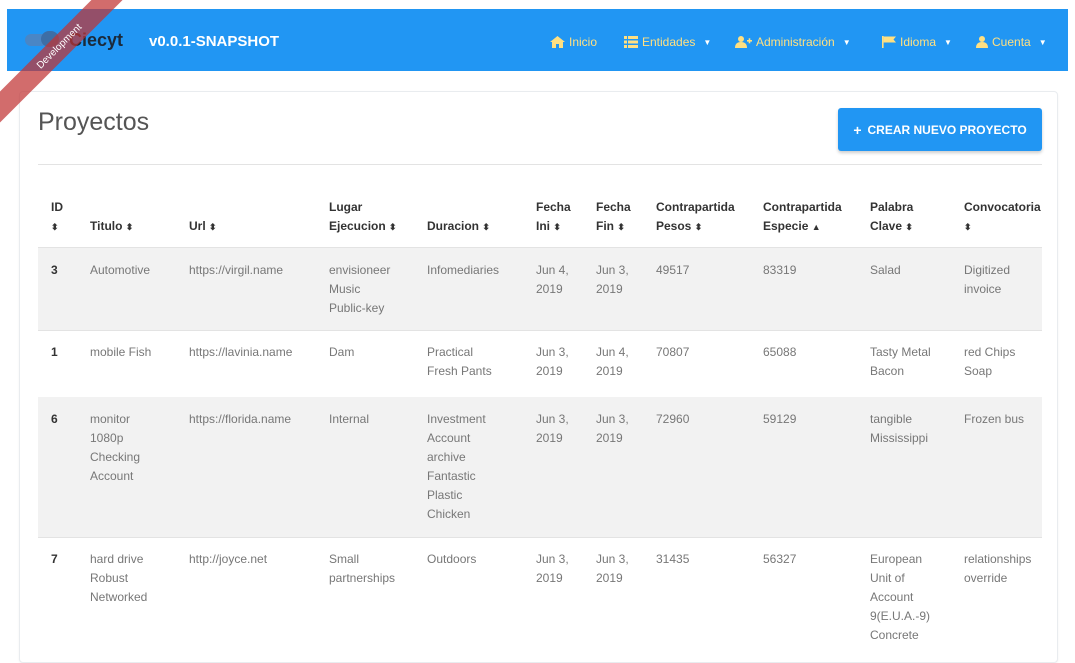 This screenshot has height=663, width=1075. What do you see at coordinates (673, 352) in the screenshot?
I see `cell-contrapartida-pesos: 70807` at bounding box center [673, 352].